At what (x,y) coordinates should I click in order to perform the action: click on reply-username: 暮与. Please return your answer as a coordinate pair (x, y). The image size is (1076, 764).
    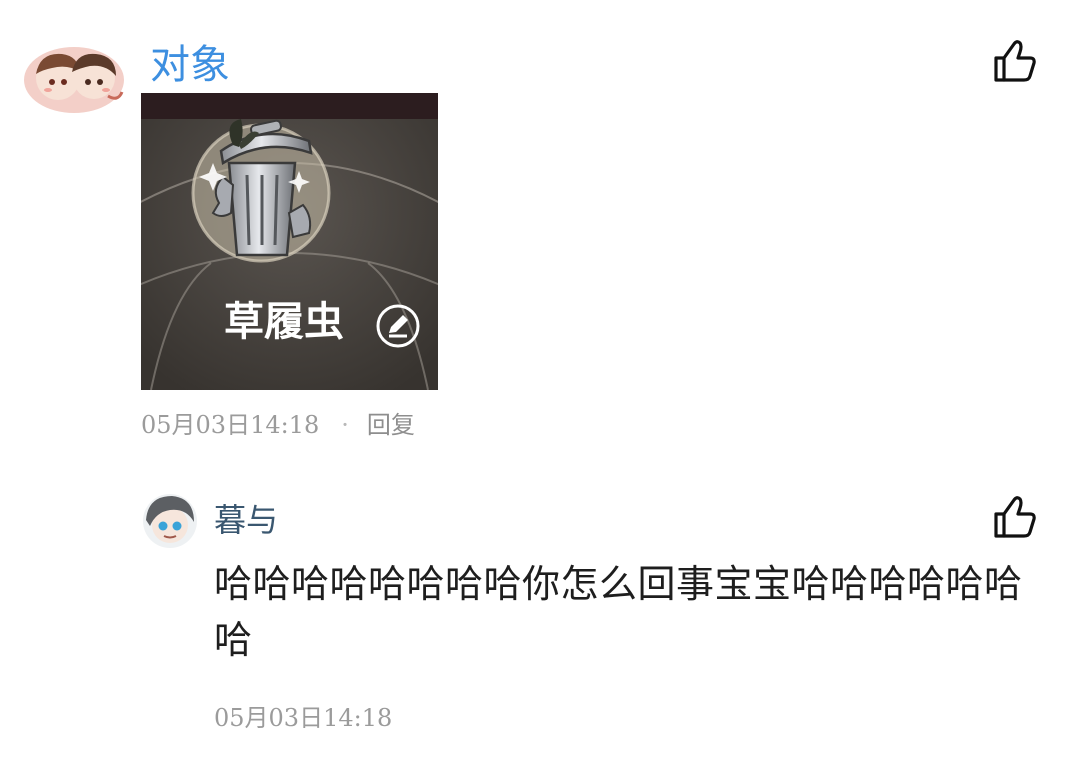
    Looking at the image, I should click on (246, 520).